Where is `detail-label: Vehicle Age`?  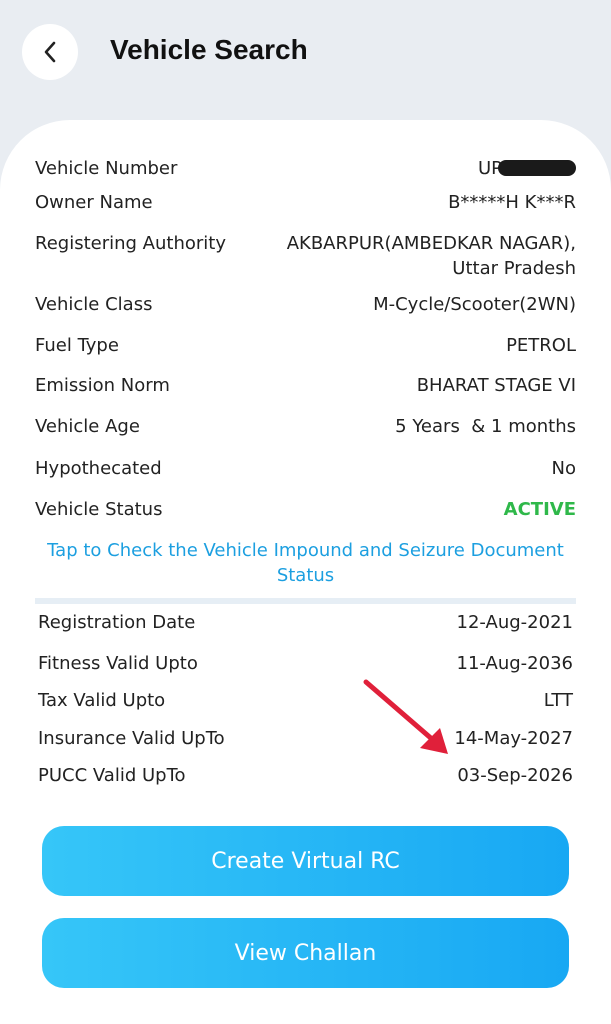 detail-label: Vehicle Age is located at coordinates (87, 426).